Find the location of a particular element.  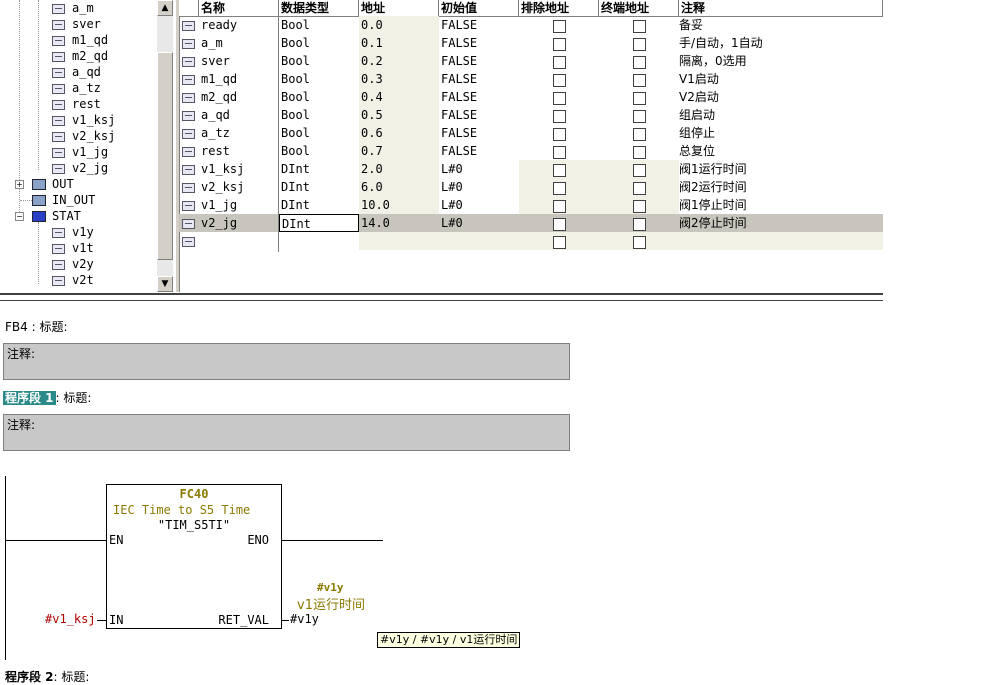

tree-item: v1t is located at coordinates (73, 248).